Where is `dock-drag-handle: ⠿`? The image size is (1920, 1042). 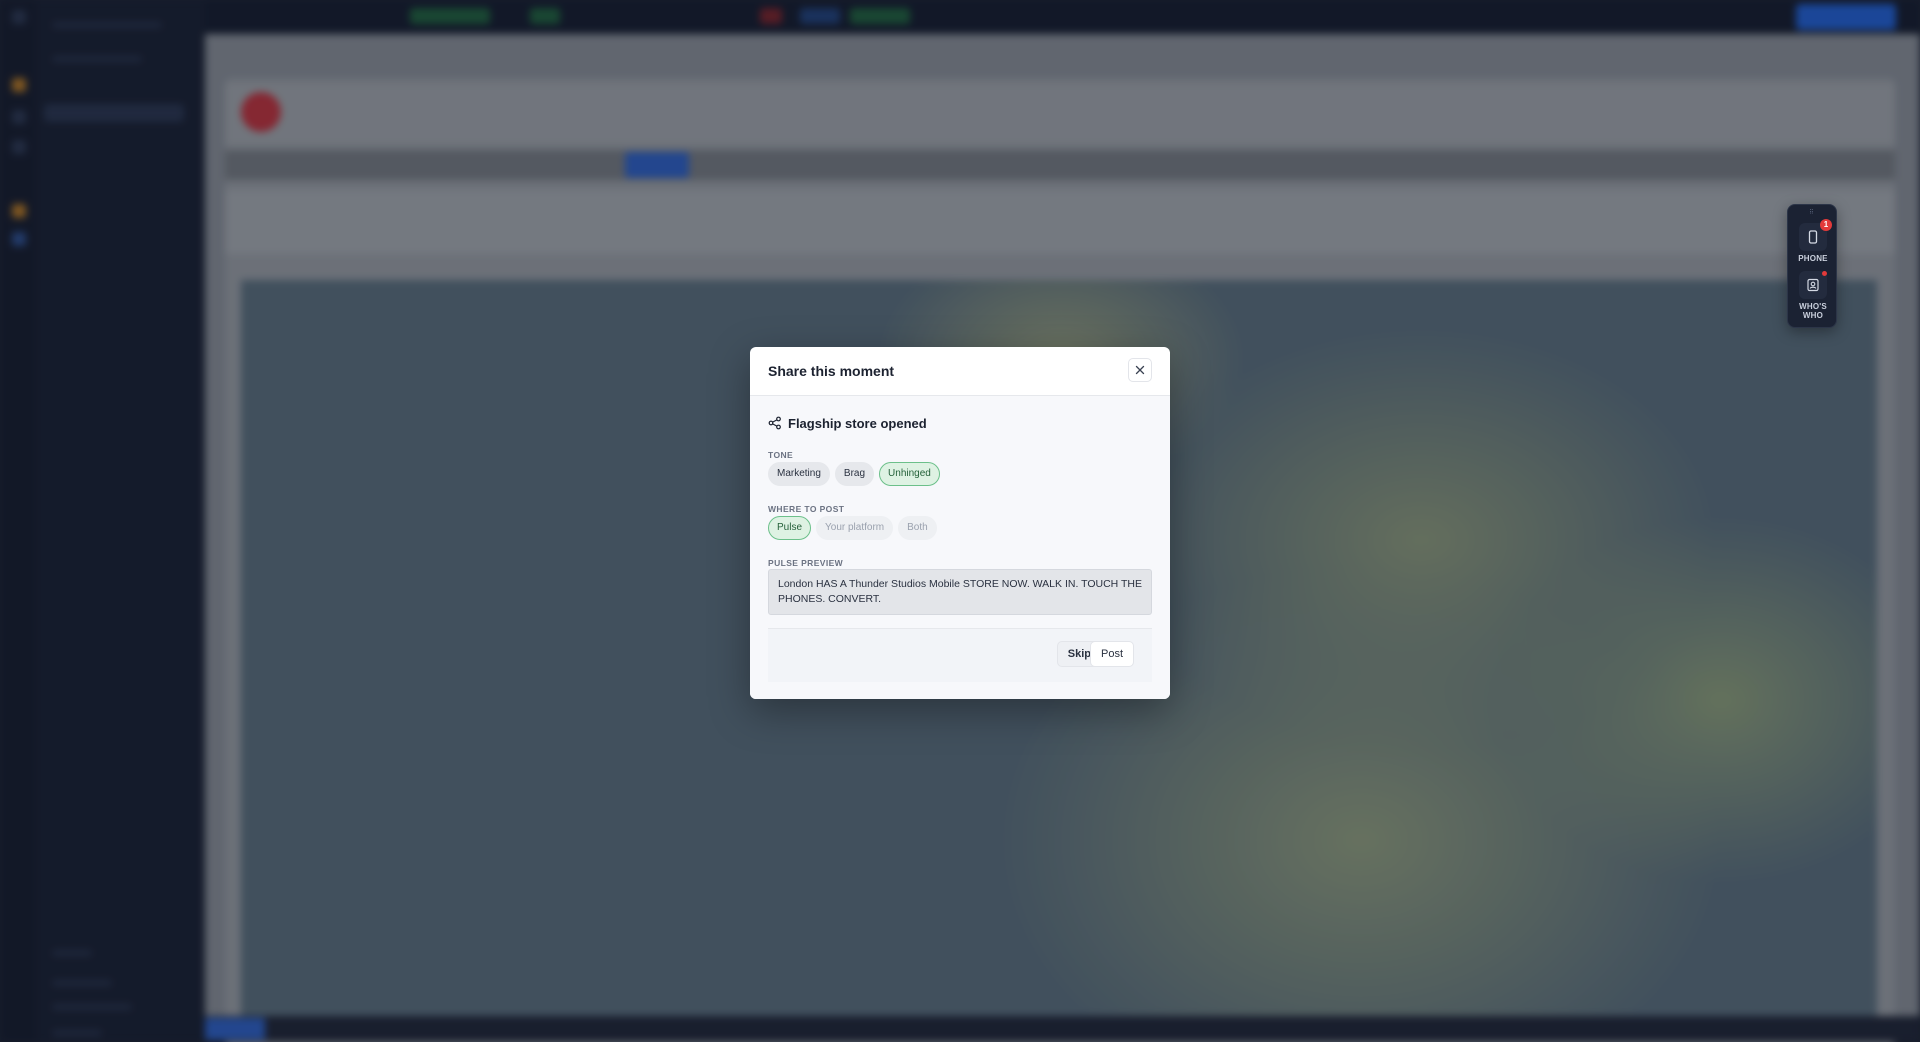 dock-drag-handle: ⠿ is located at coordinates (1812, 212).